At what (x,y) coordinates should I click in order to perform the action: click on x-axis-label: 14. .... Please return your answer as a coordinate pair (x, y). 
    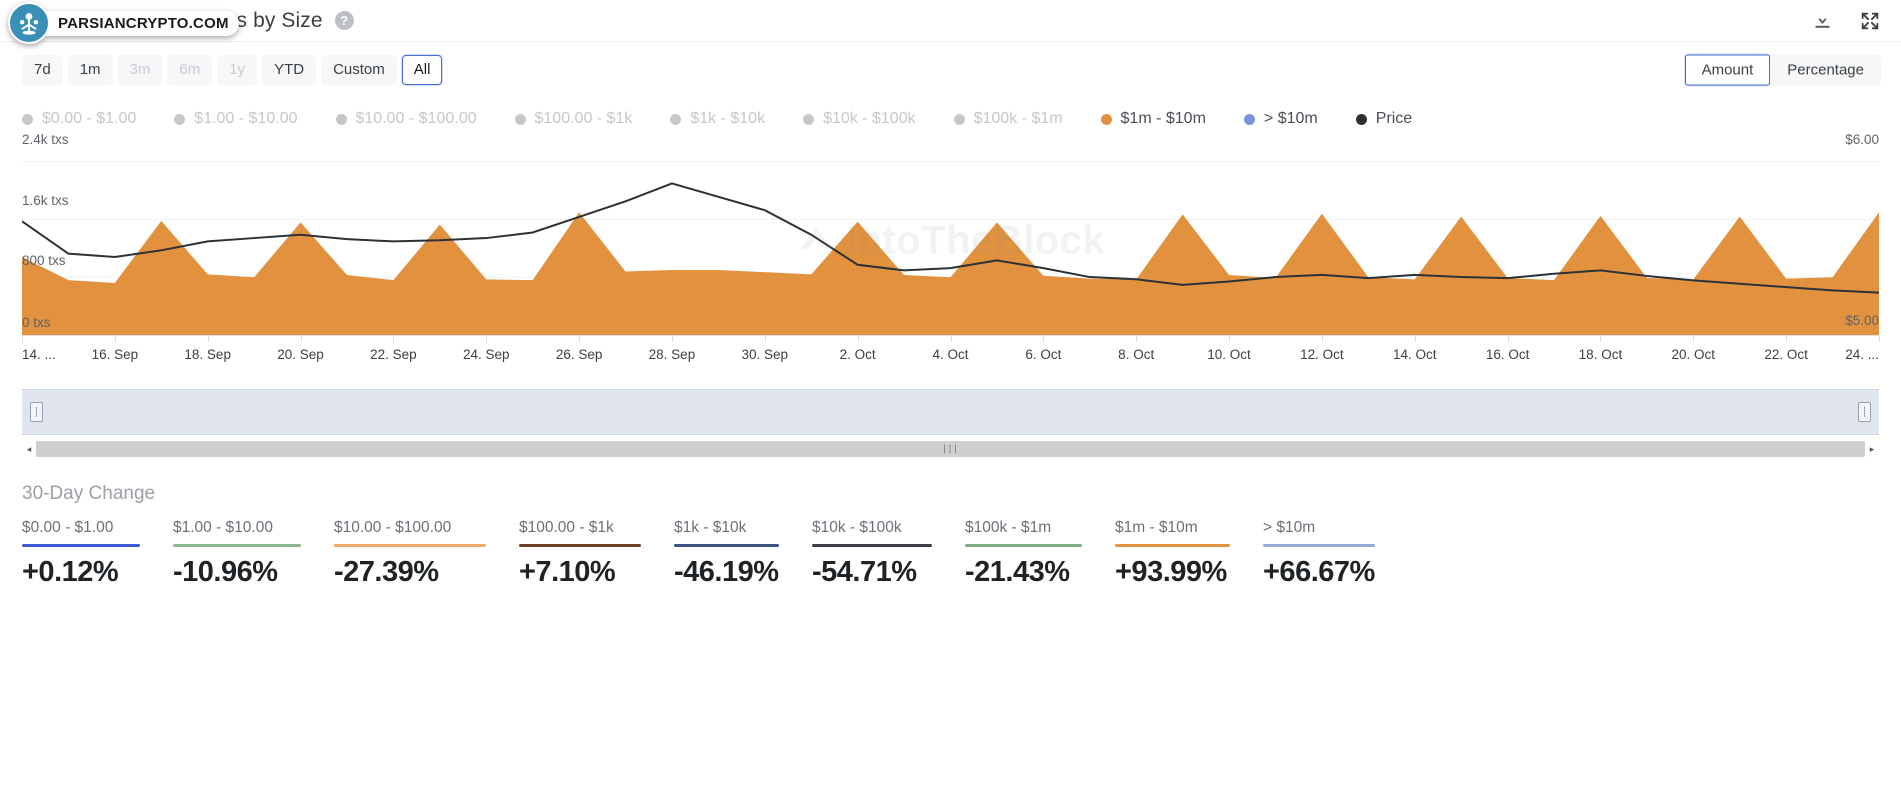
    Looking at the image, I should click on (39, 354).